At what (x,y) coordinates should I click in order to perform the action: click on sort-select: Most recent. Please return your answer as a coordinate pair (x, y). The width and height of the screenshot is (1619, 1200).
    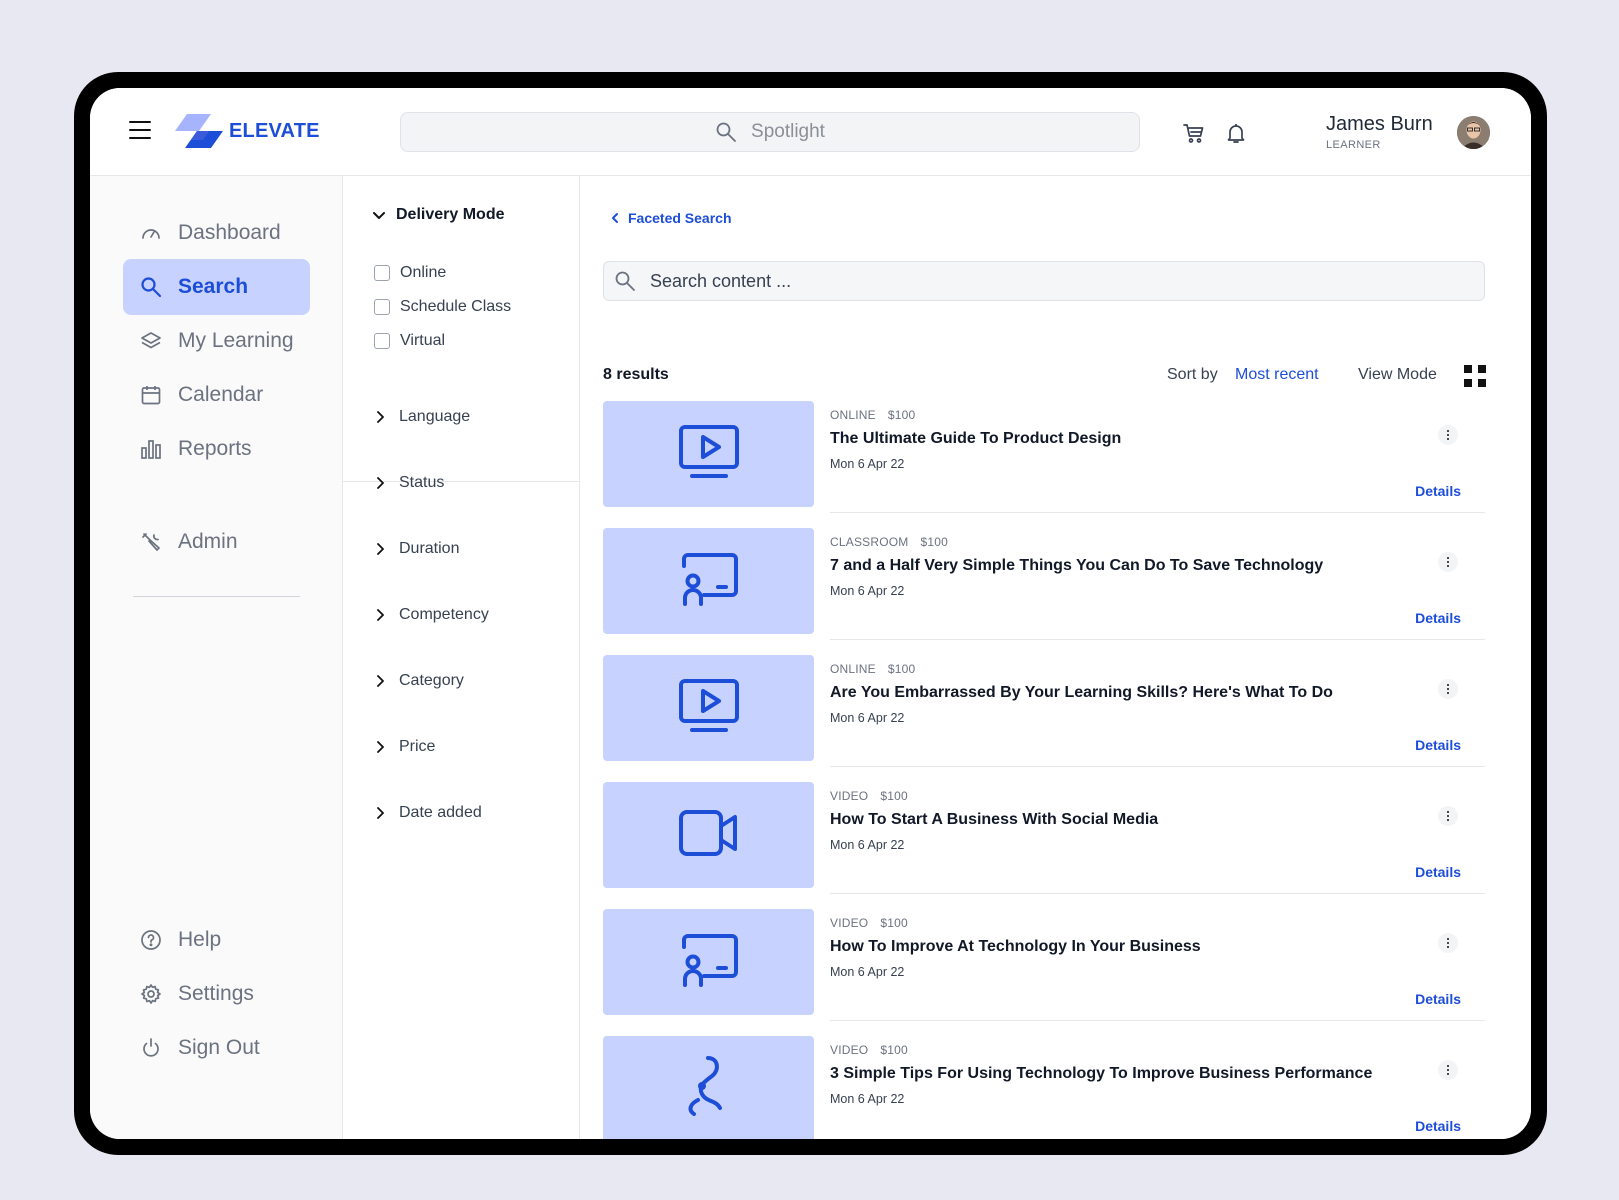
    Looking at the image, I should click on (1277, 375).